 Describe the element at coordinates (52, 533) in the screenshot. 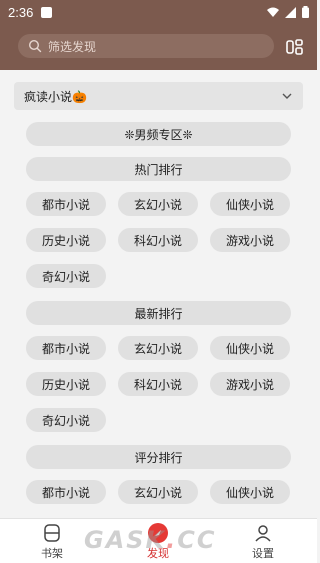

I see `bookshelf-icon` at that location.